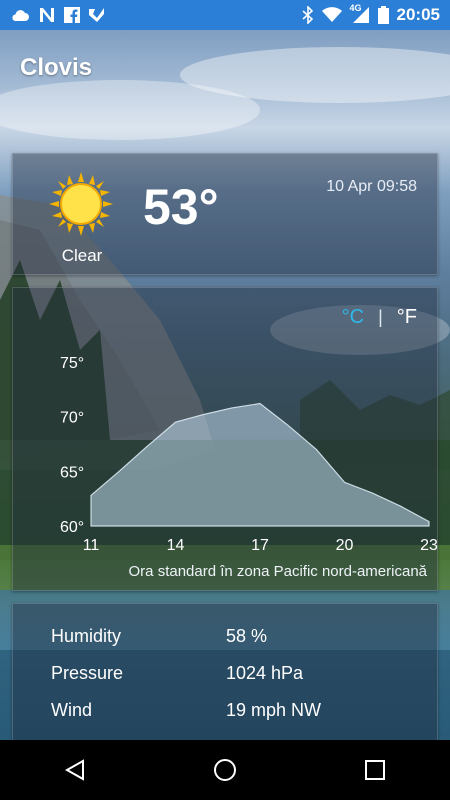  What do you see at coordinates (359, 13) in the screenshot?
I see `signal-icon: 4G` at bounding box center [359, 13].